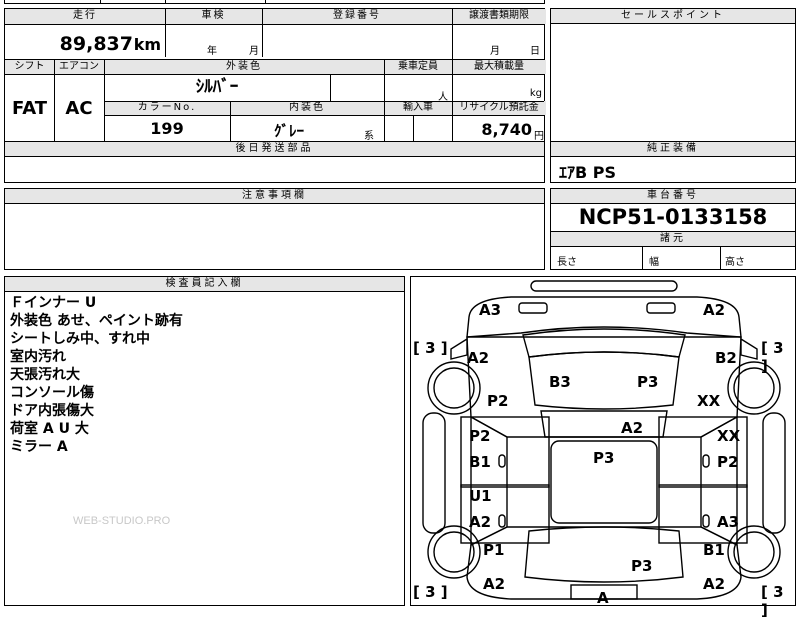 The width and height of the screenshot is (800, 619). Describe the element at coordinates (603, 598) in the screenshot. I see `damage-mark: A` at that location.